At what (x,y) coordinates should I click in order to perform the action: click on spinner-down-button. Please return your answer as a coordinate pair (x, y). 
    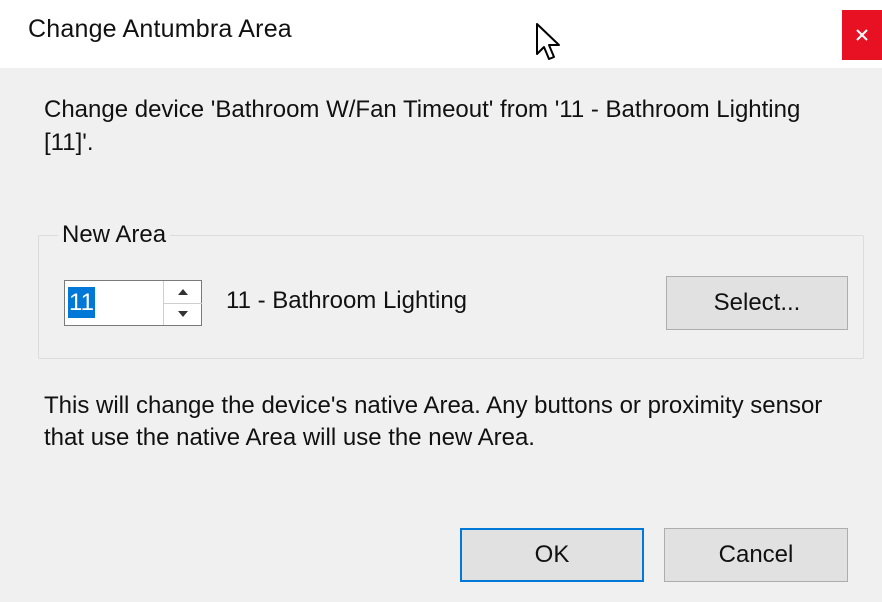
    Looking at the image, I should click on (183, 314).